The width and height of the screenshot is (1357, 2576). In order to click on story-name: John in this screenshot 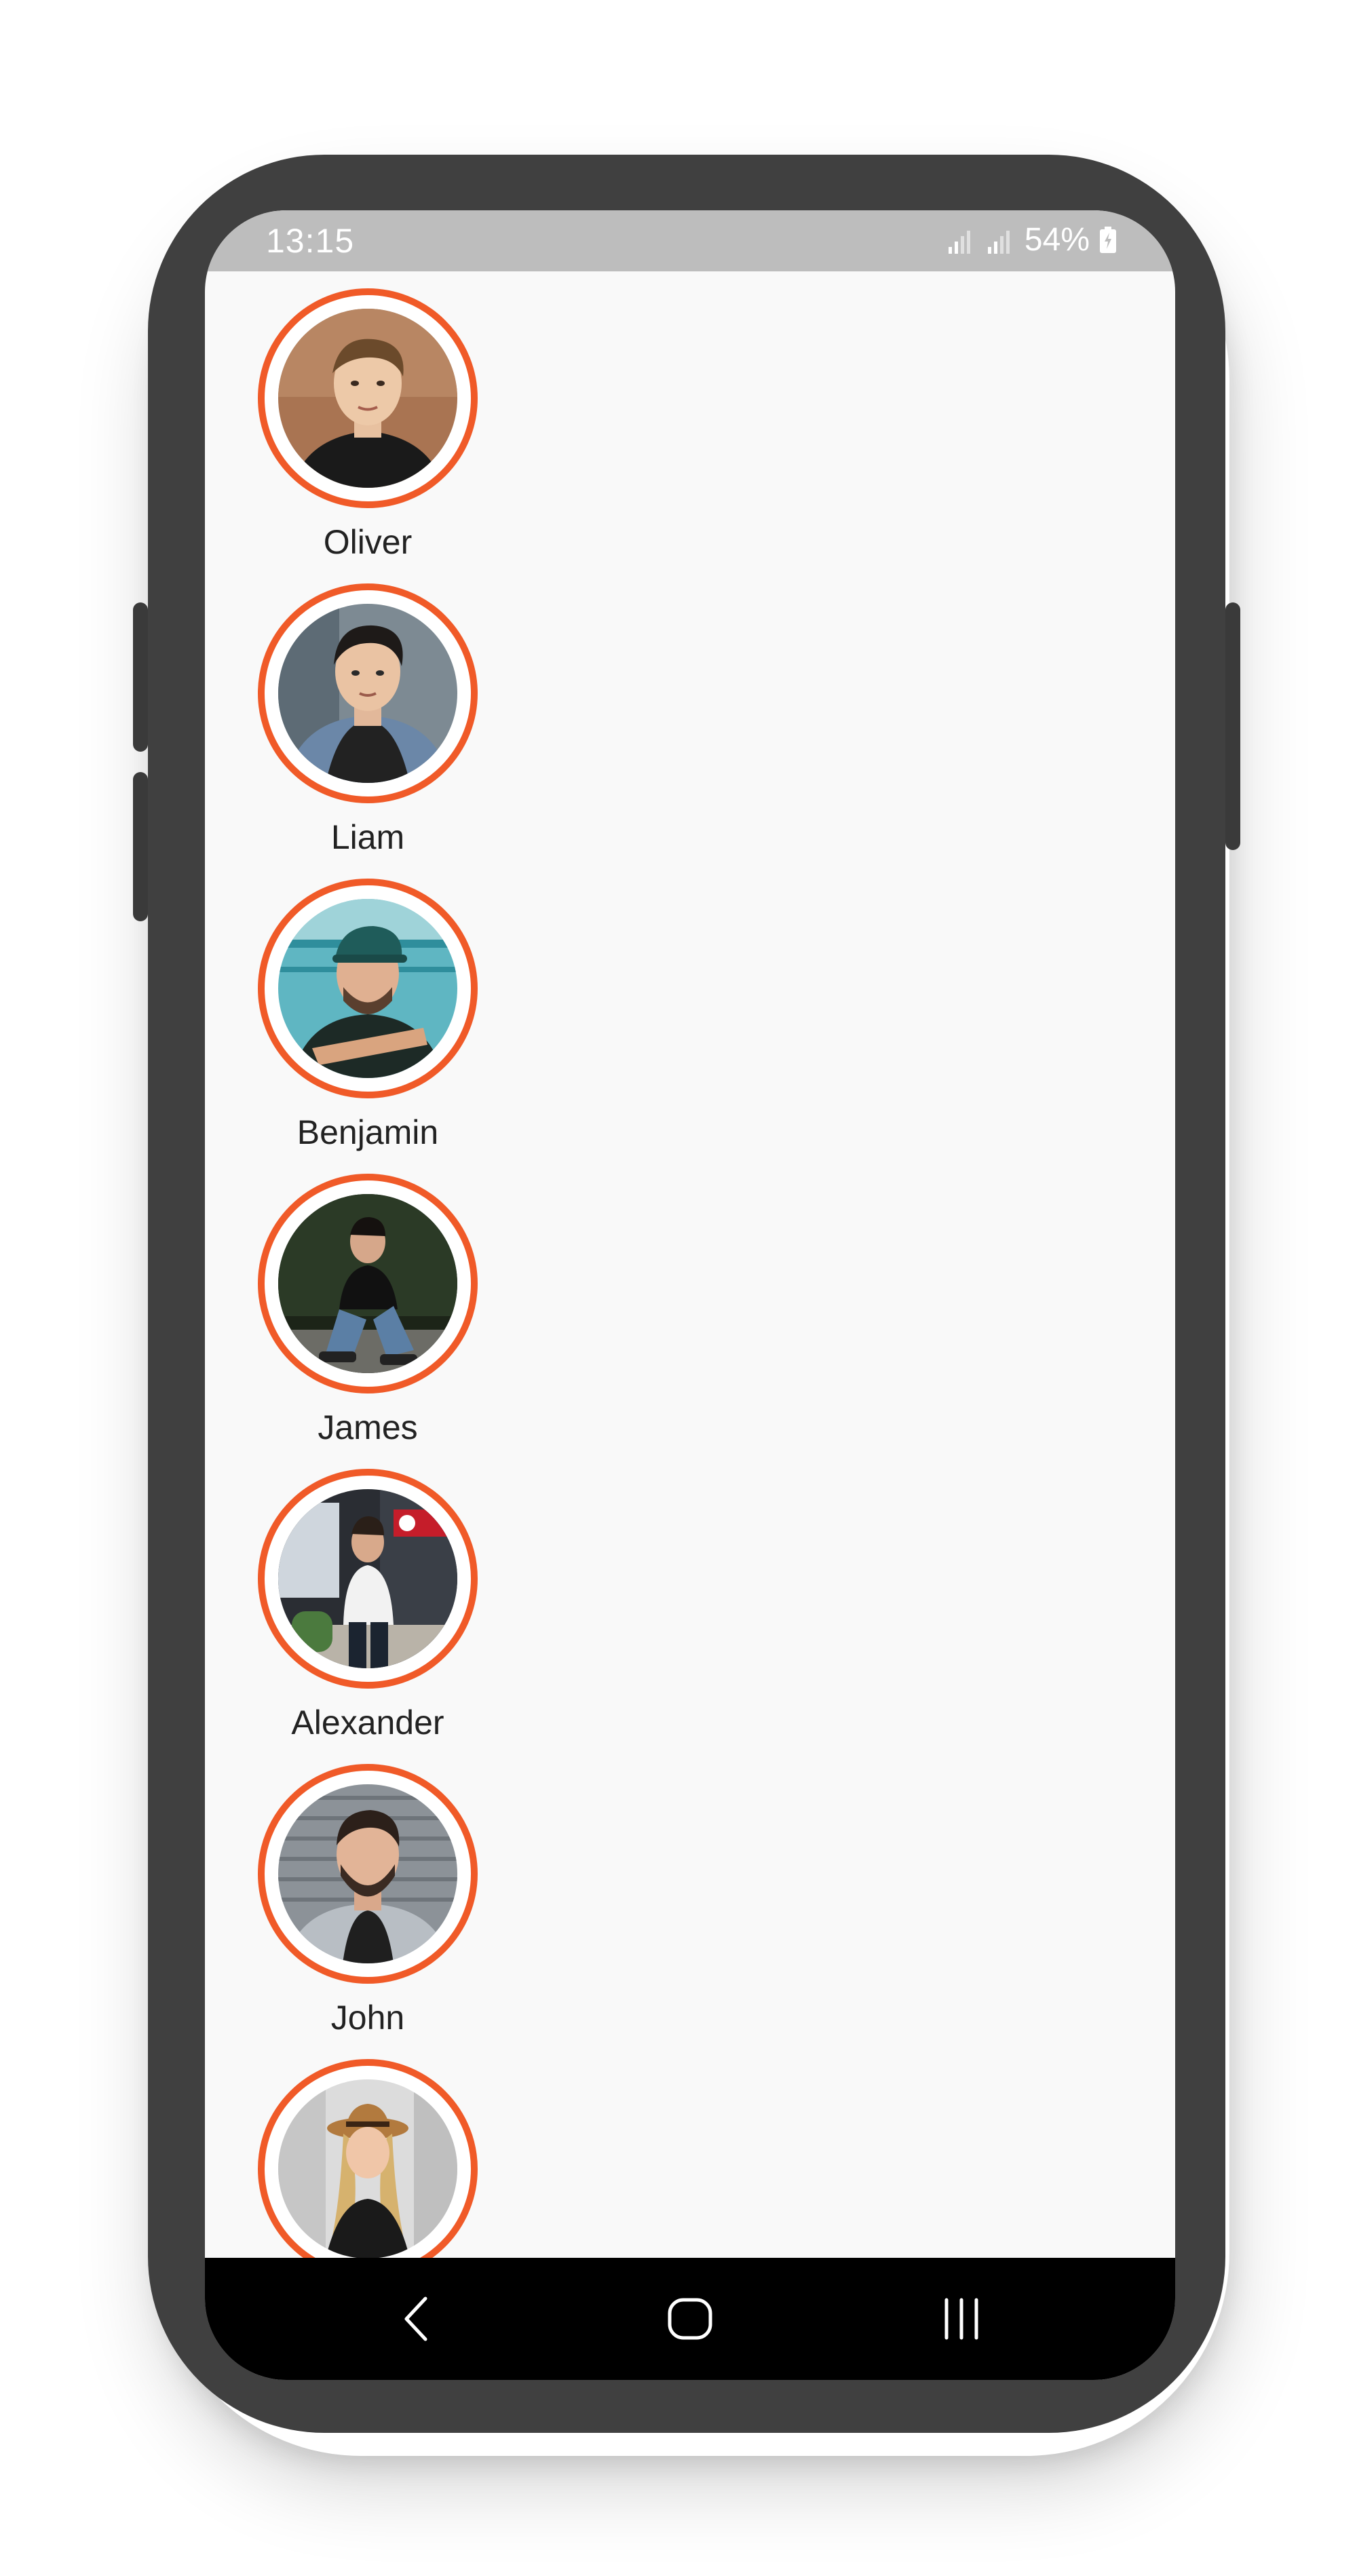, I will do `click(367, 2018)`.